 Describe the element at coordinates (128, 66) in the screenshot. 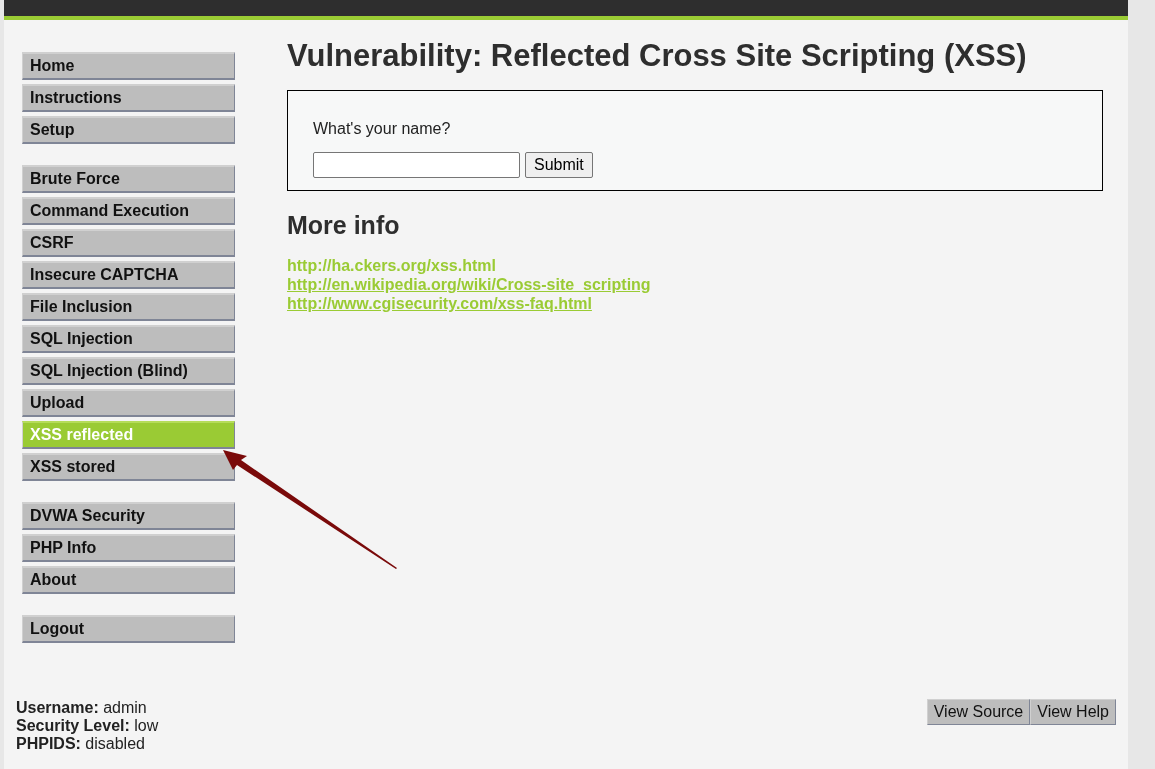

I see `menu-item: Home` at that location.